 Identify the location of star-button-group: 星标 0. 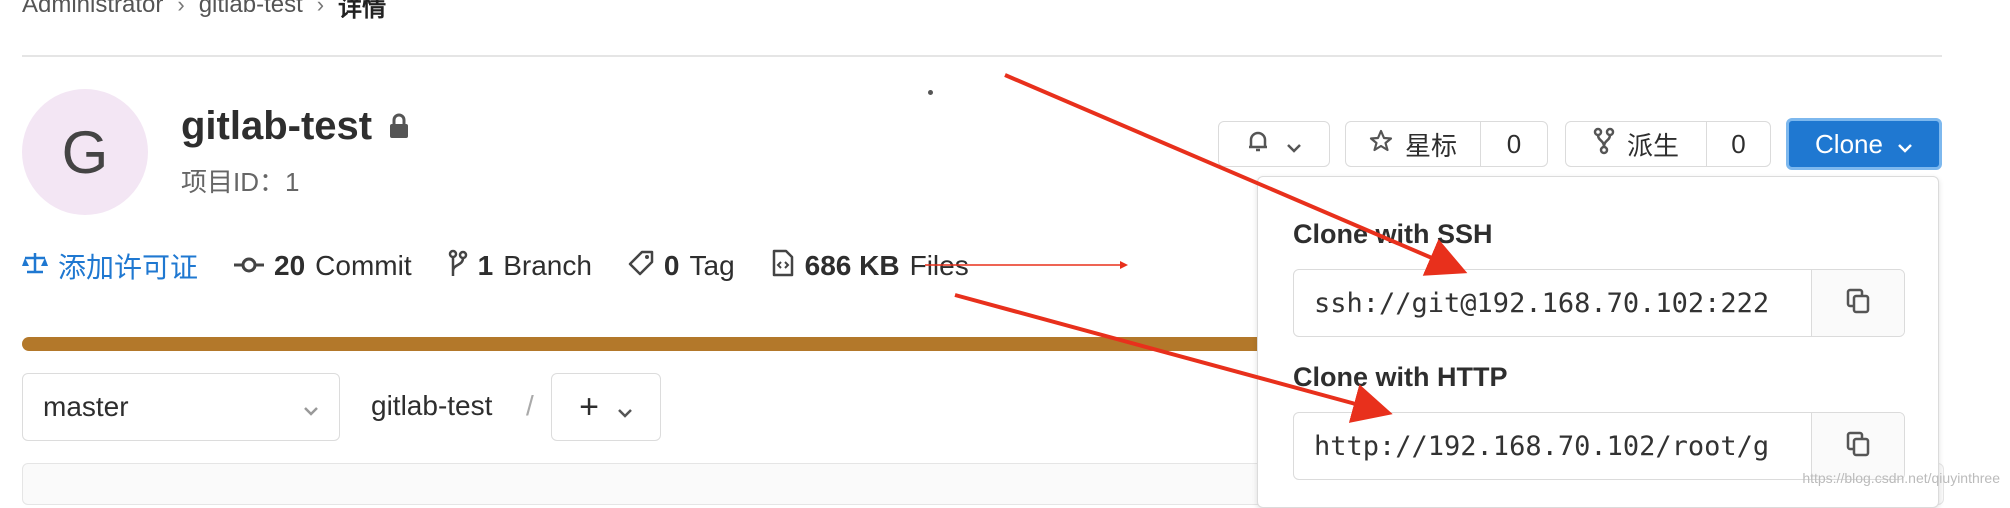
(1446, 144).